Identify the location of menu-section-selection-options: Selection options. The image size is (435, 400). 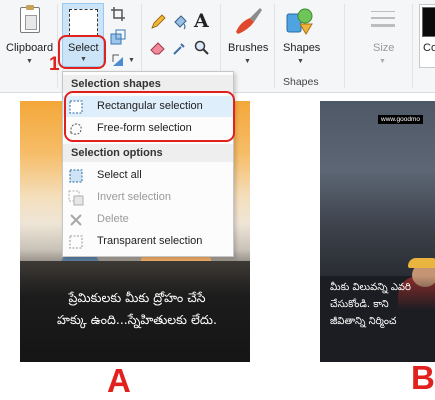
(148, 153).